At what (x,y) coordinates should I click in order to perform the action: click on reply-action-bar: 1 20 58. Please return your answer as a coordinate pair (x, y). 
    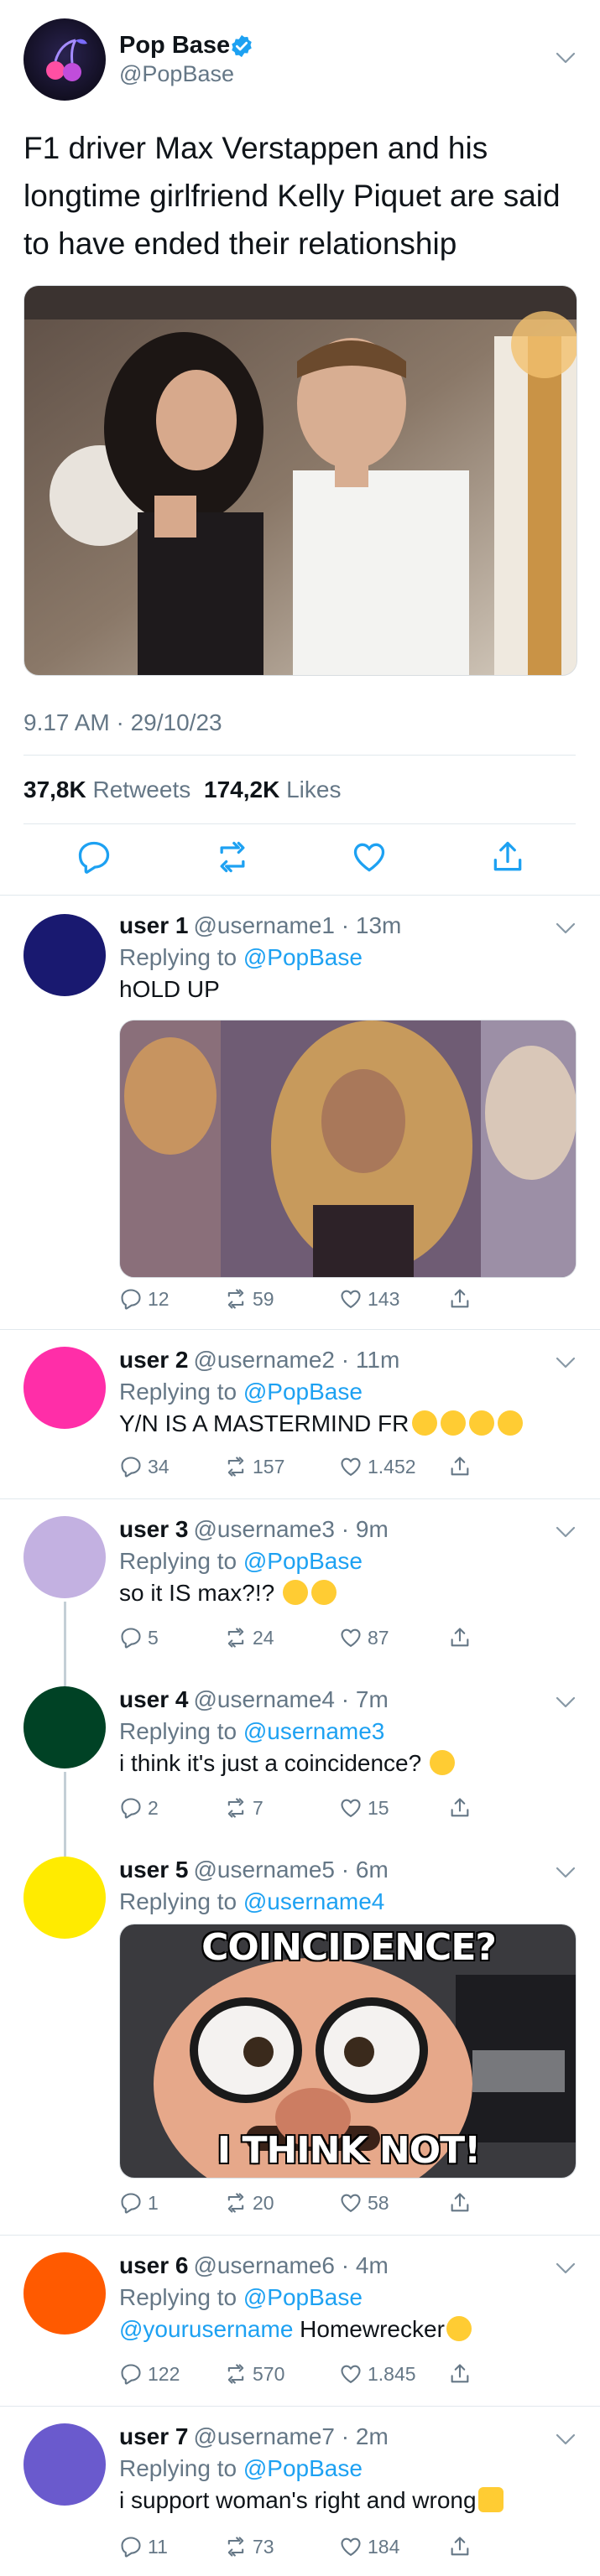
    Looking at the image, I should click on (303, 2203).